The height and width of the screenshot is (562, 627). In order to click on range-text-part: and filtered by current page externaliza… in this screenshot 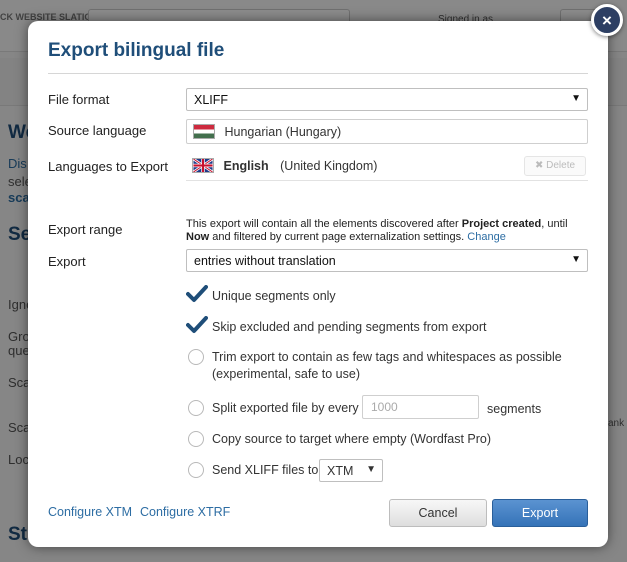, I will do `click(338, 237)`.